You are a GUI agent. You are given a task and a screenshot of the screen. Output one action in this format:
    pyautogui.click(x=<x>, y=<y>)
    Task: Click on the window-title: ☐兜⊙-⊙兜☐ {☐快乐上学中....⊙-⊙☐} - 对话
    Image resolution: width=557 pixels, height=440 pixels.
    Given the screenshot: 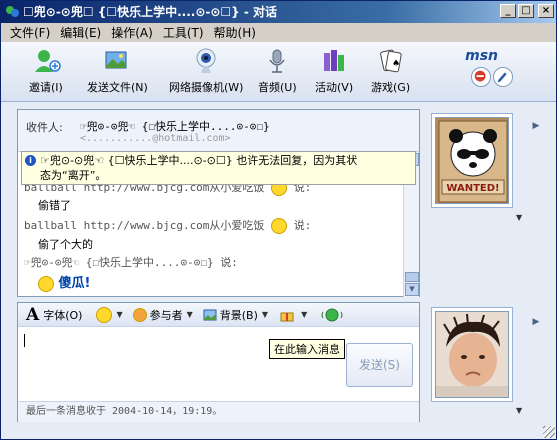 What is the action you would take?
    pyautogui.click(x=150, y=12)
    